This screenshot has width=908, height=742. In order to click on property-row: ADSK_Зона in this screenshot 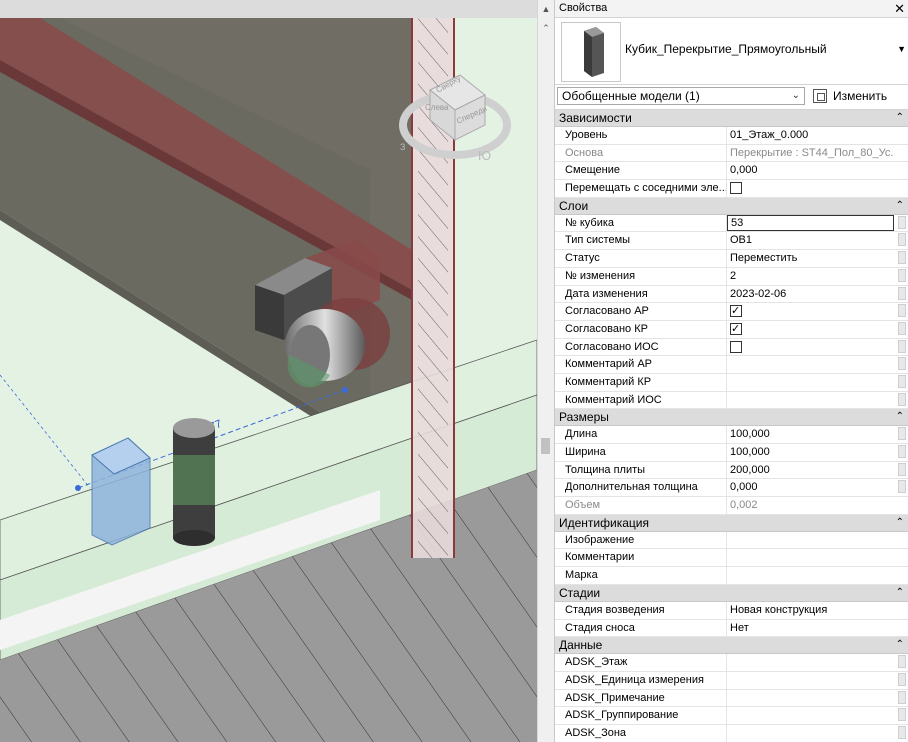, I will do `click(731, 733)`.